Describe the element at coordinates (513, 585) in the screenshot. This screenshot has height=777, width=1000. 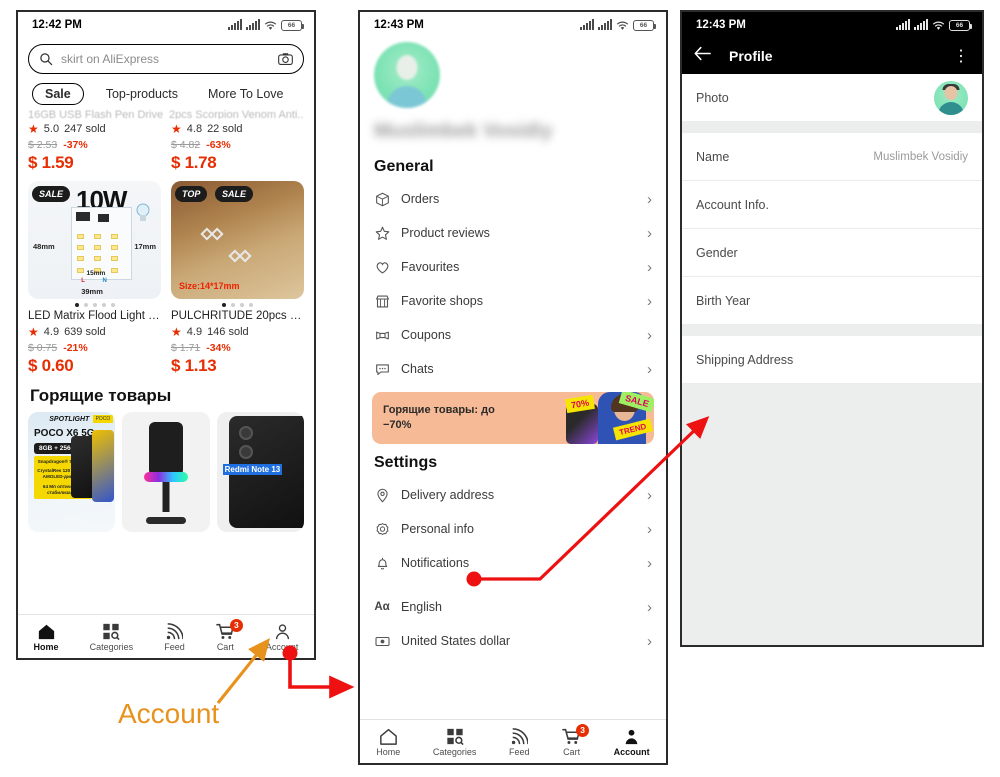
I see `menu-divider` at that location.